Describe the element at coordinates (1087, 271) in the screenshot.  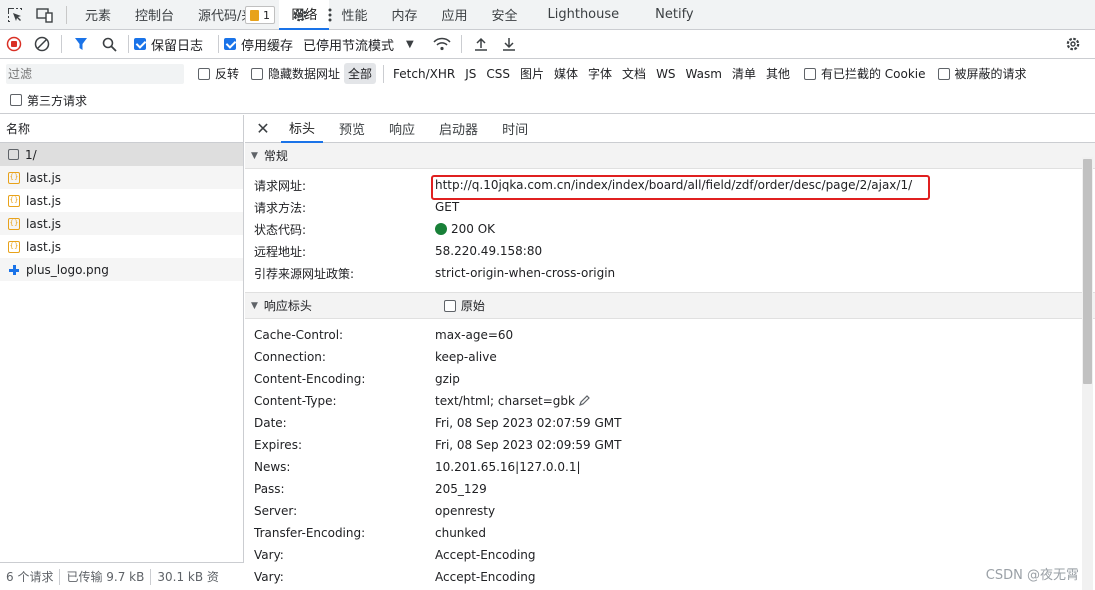
I see `scrollbar-thumb` at that location.